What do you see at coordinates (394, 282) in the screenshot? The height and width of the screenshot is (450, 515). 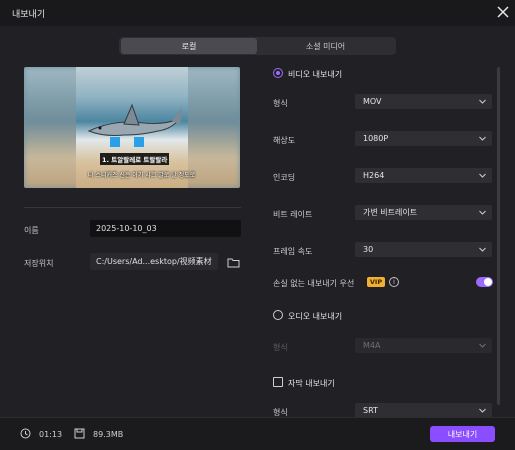 I see `info-icon: i` at bounding box center [394, 282].